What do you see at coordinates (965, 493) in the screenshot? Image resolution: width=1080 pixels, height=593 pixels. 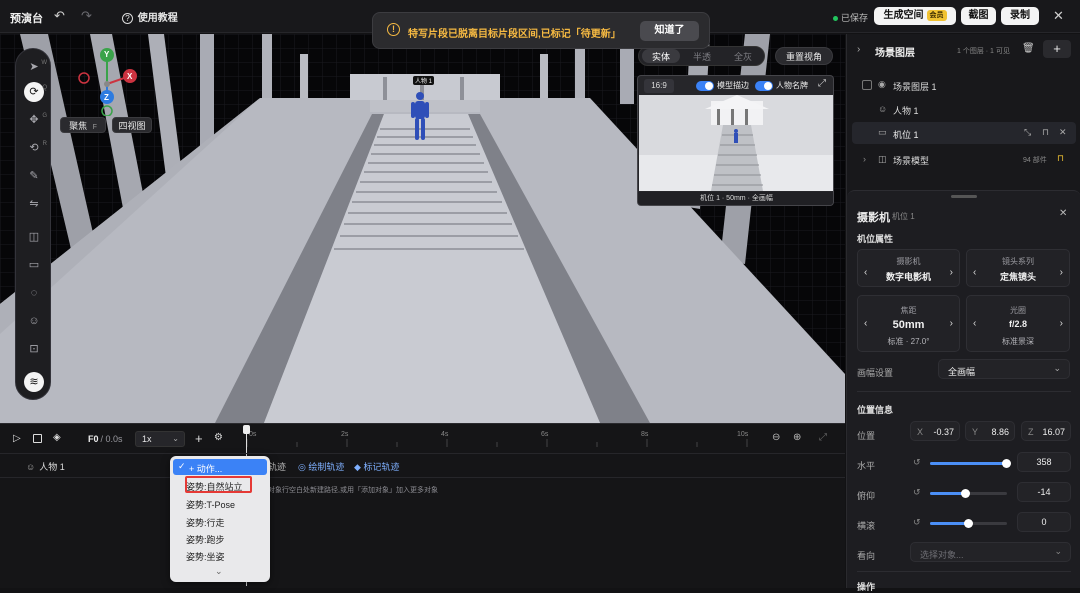 I see `tilt-knob` at bounding box center [965, 493].